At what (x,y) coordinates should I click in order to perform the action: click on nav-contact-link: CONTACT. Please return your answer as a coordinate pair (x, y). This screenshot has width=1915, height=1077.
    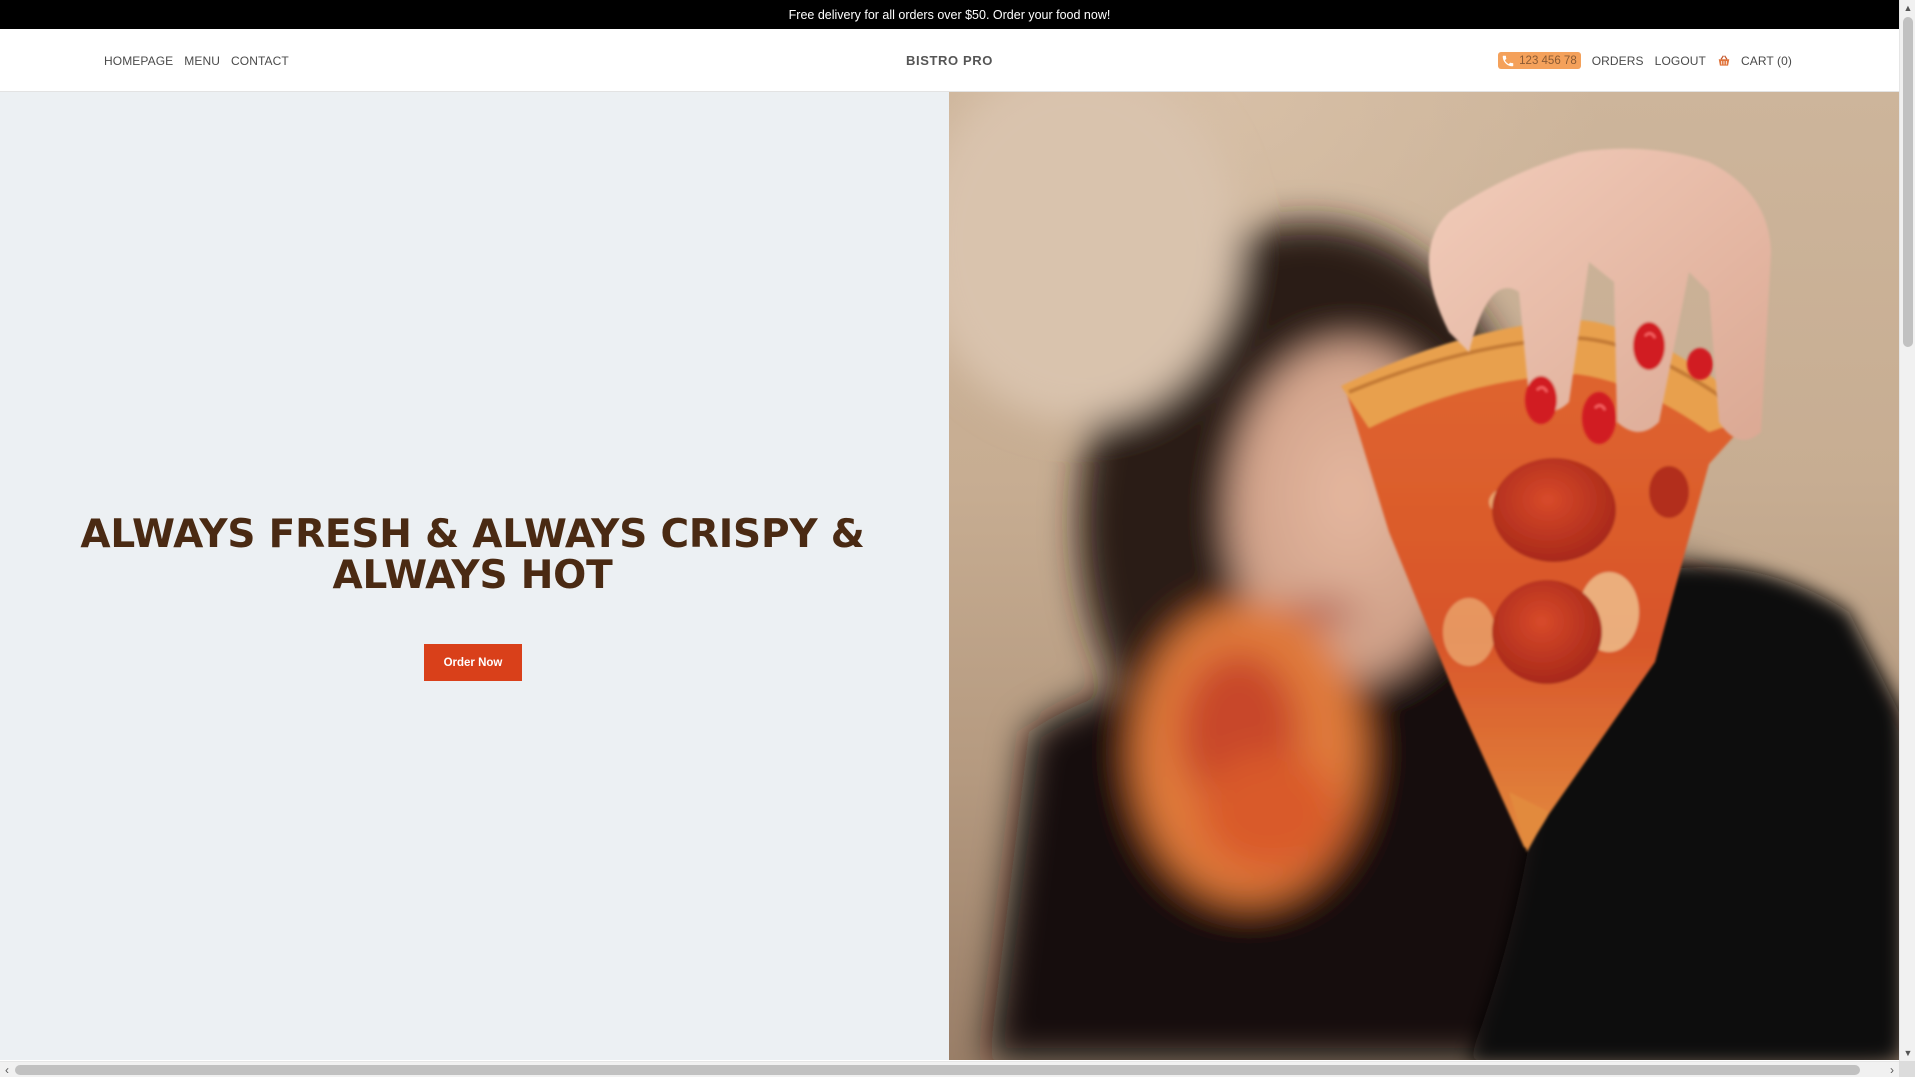
    Looking at the image, I should click on (260, 61).